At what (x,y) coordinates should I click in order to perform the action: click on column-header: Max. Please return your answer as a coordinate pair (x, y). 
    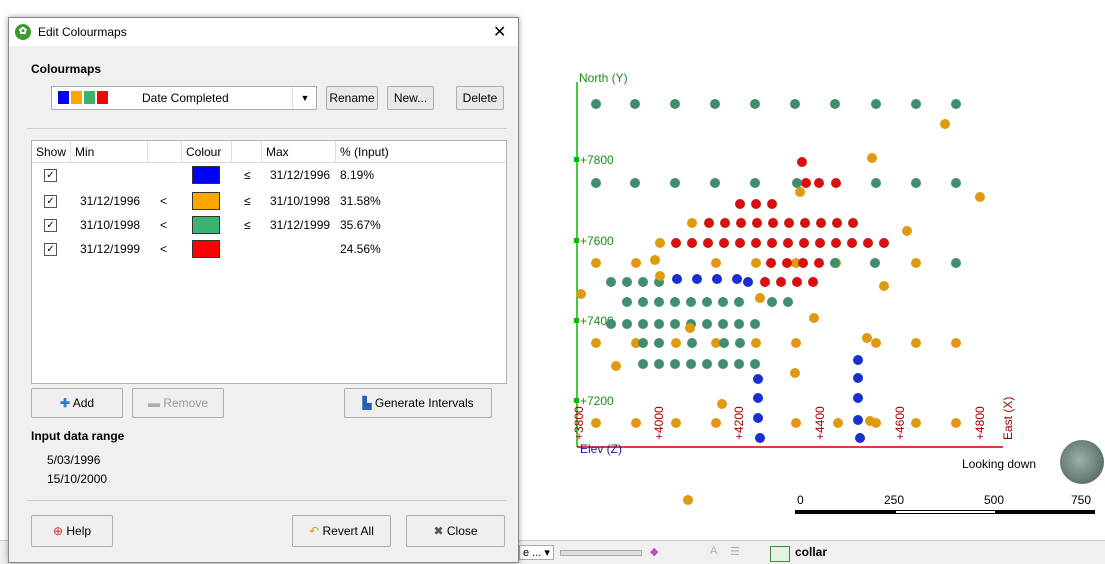
    Looking at the image, I should click on (299, 152).